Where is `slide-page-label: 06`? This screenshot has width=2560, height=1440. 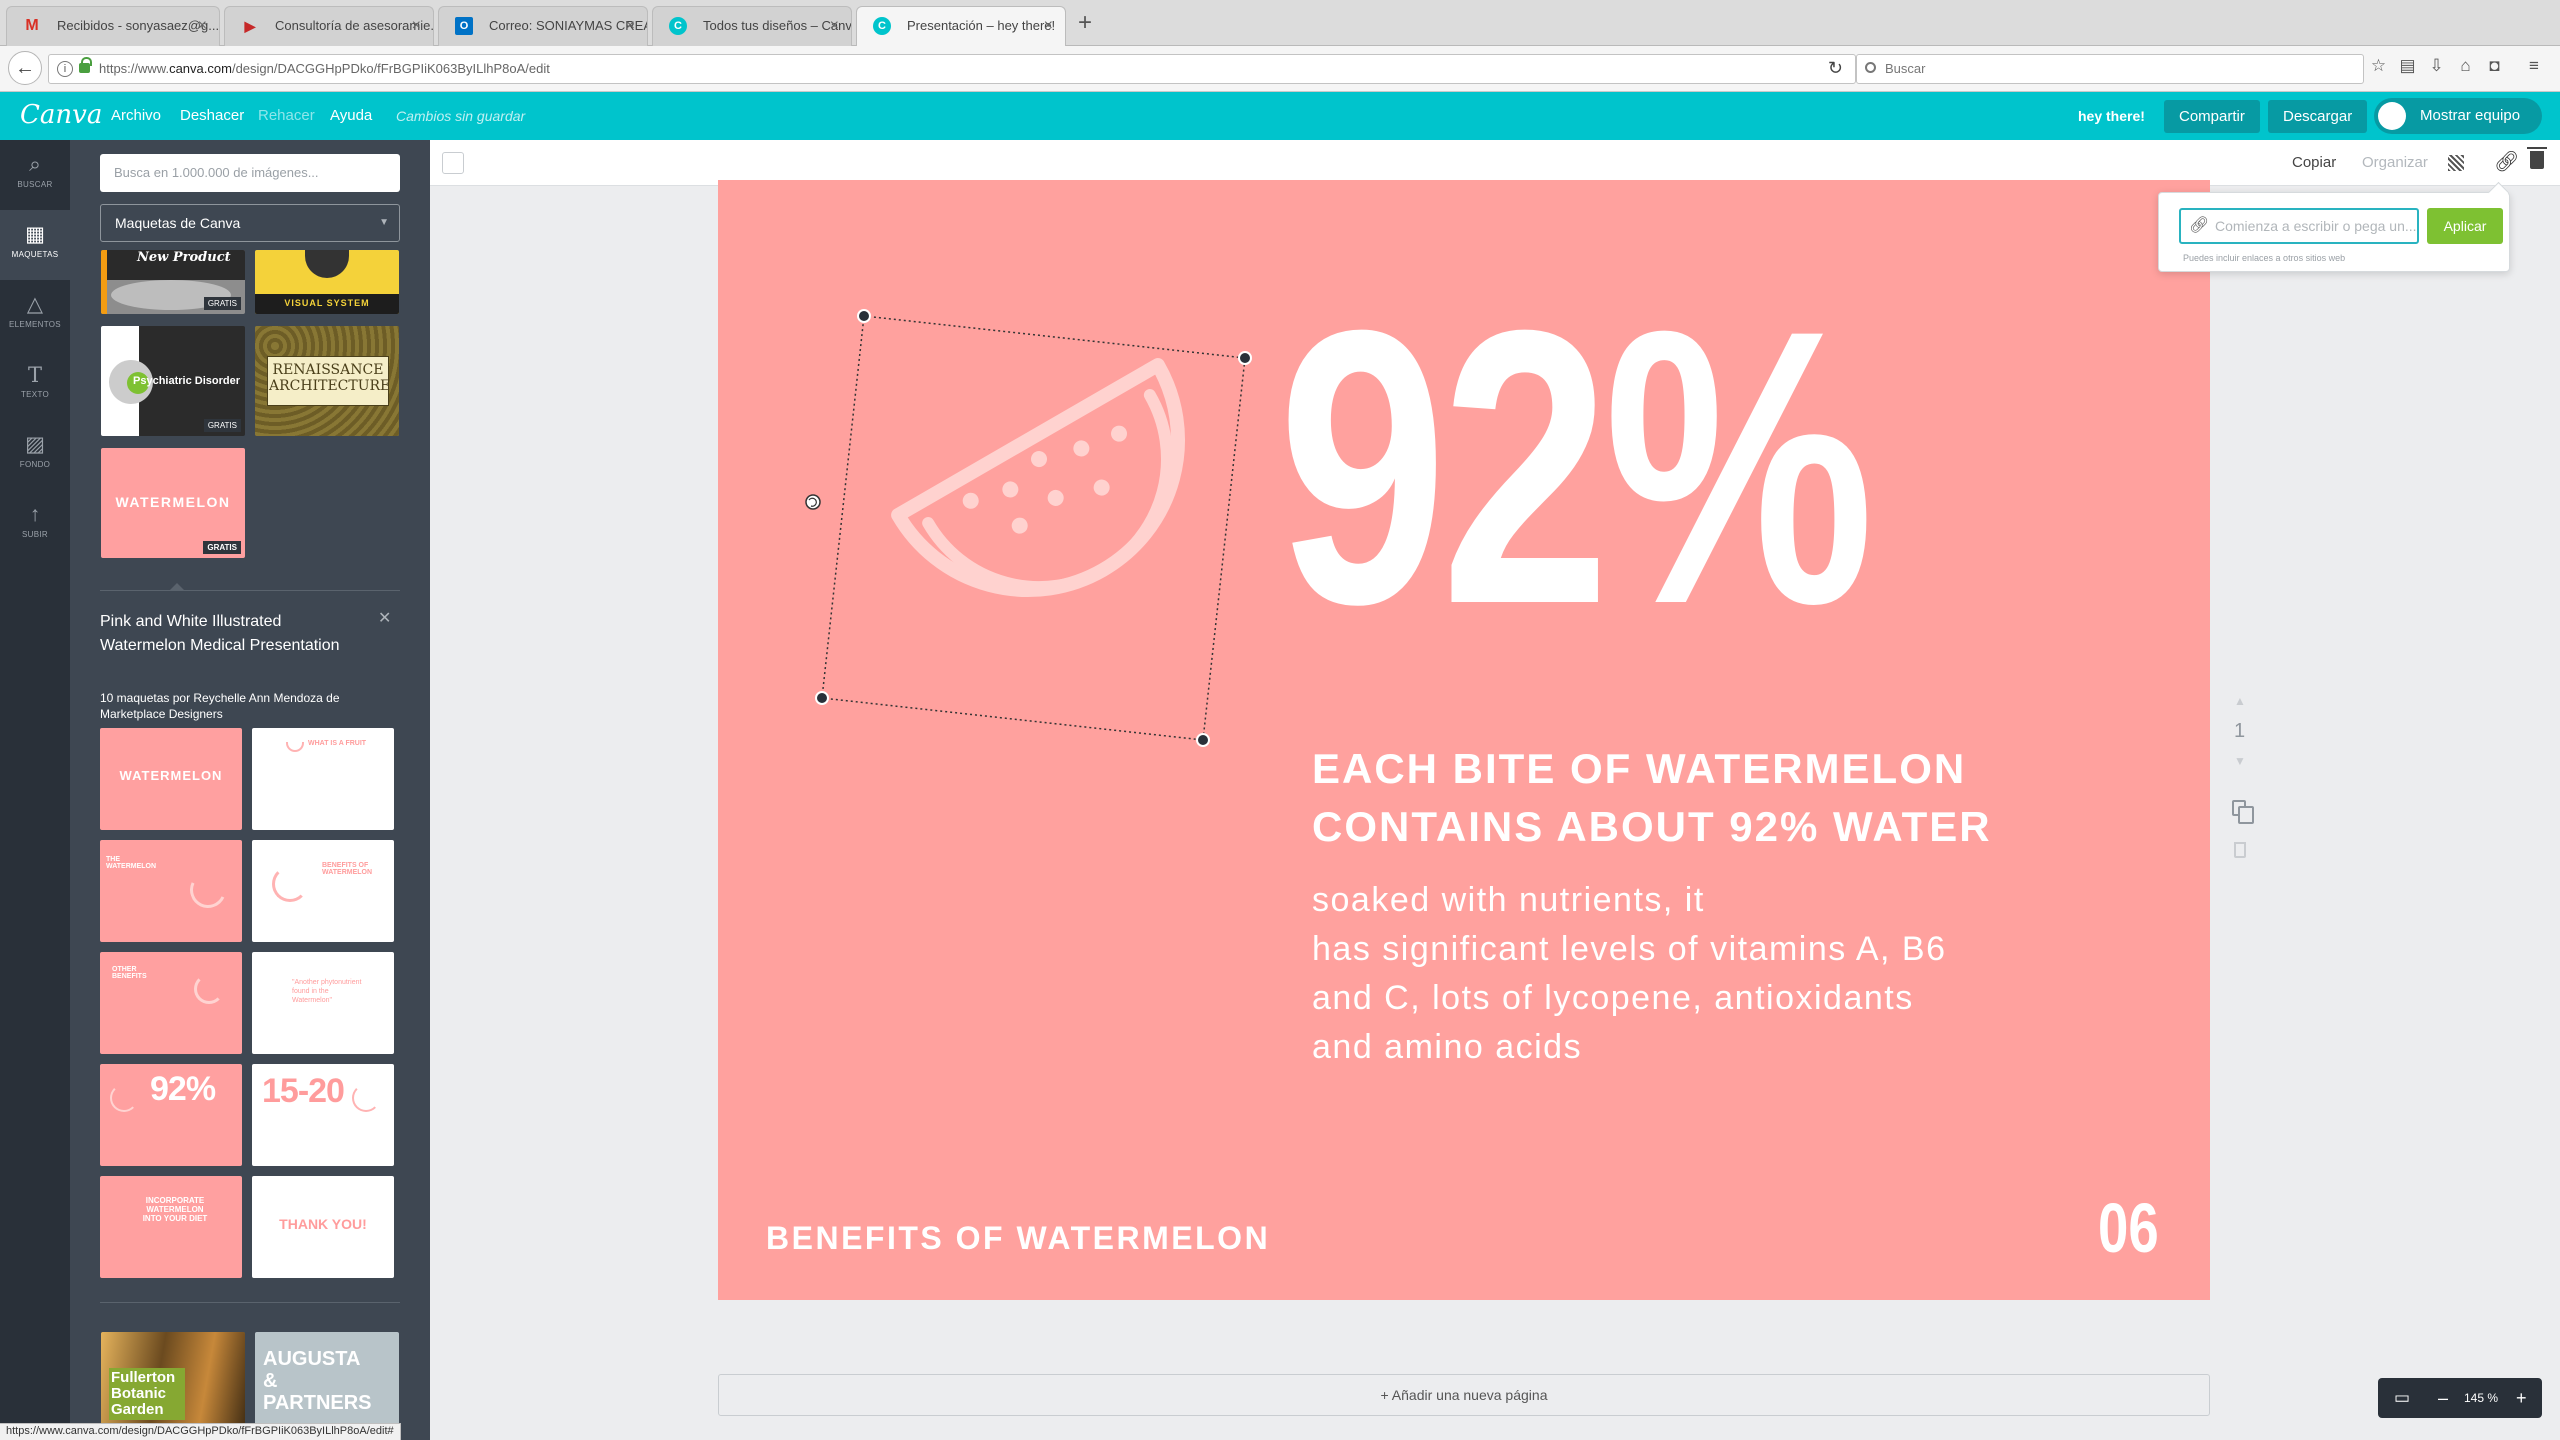
slide-page-label: 06 is located at coordinates (2128, 1228).